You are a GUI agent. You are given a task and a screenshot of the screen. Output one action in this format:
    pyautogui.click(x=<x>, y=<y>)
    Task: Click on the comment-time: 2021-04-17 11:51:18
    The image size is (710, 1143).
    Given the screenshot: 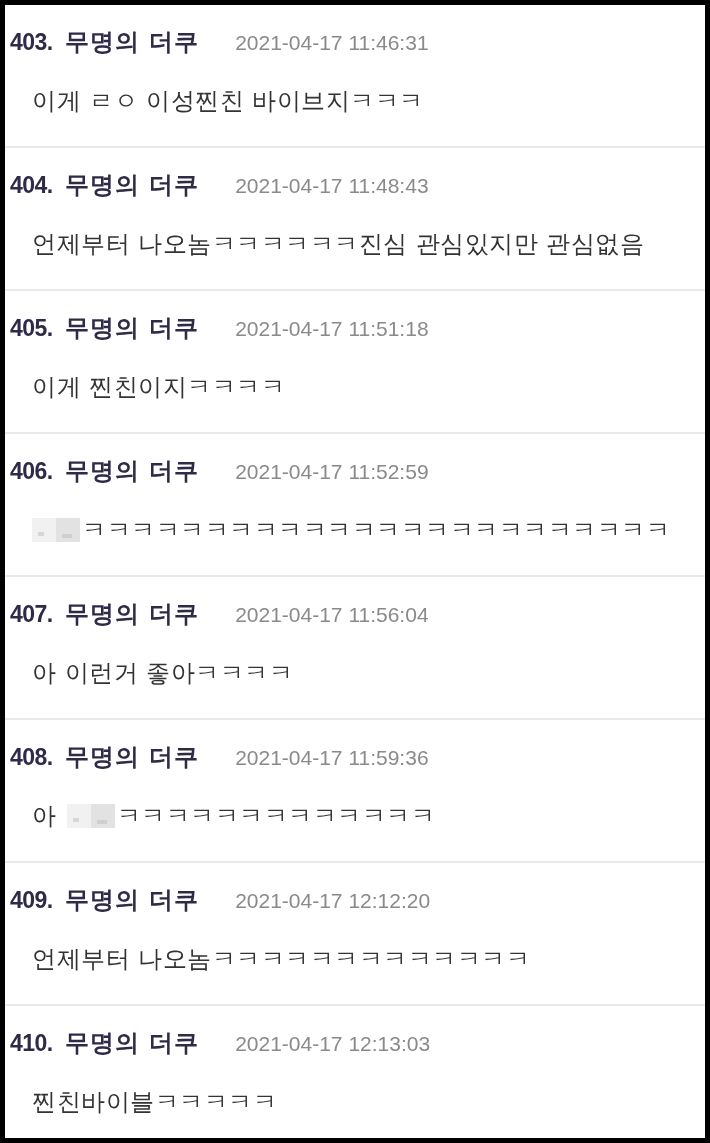 What is the action you would take?
    pyautogui.click(x=332, y=329)
    